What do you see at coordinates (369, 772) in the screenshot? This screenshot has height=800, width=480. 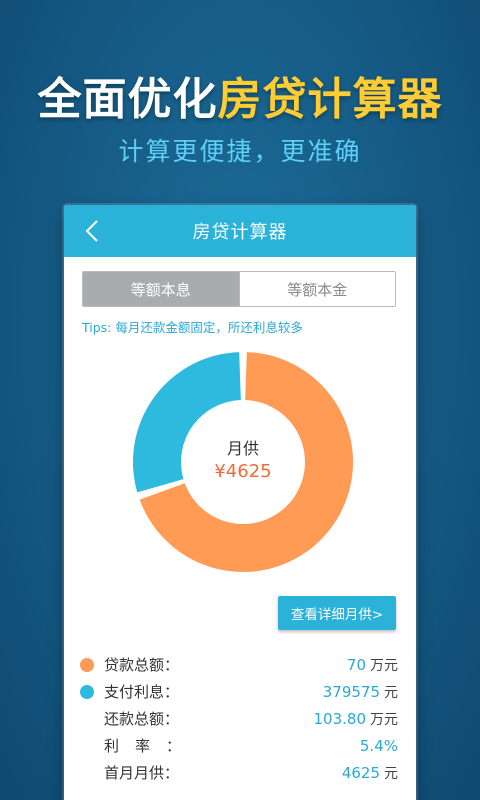 I see `summary-value: 4625 元` at bounding box center [369, 772].